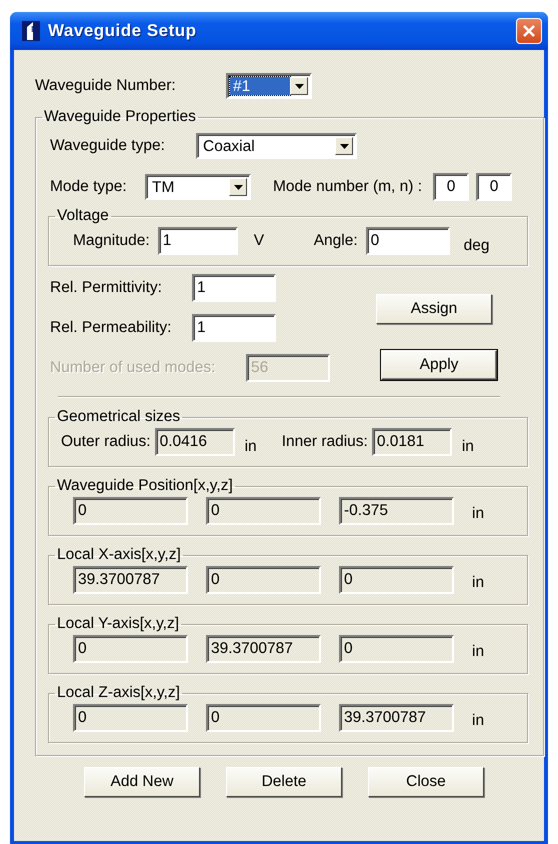  What do you see at coordinates (439, 365) in the screenshot?
I see `push-button: Apply` at bounding box center [439, 365].